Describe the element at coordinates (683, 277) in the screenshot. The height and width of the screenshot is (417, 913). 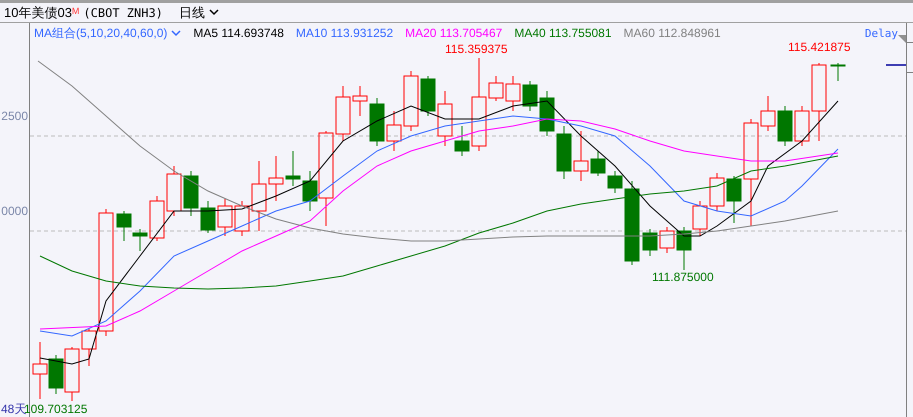
I see `price-label: 111.875000` at that location.